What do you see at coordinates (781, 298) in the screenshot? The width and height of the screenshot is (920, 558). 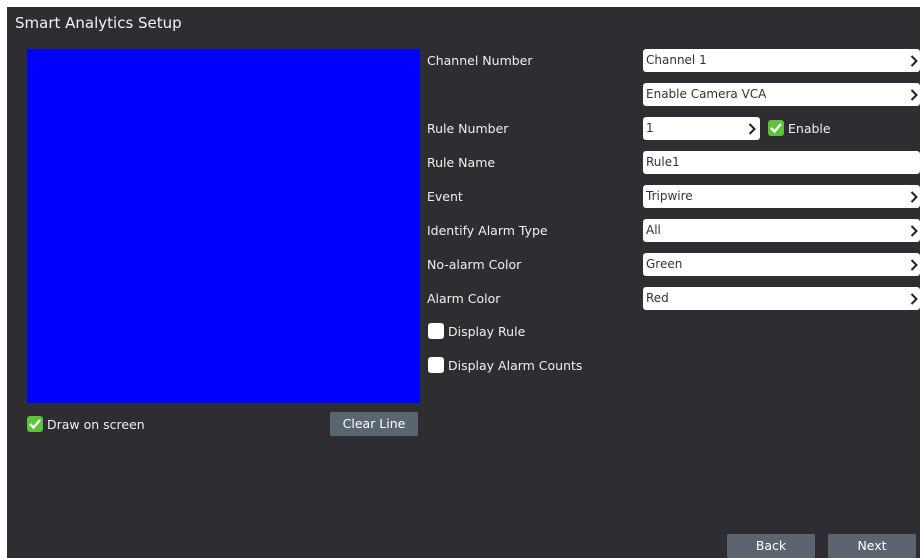 I see `alarm-color-select: Red` at bounding box center [781, 298].